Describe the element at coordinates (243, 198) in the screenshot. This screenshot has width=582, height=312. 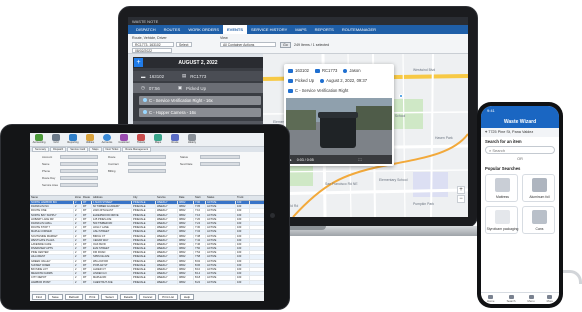
I see `grid-column-header: Truck` at that location.